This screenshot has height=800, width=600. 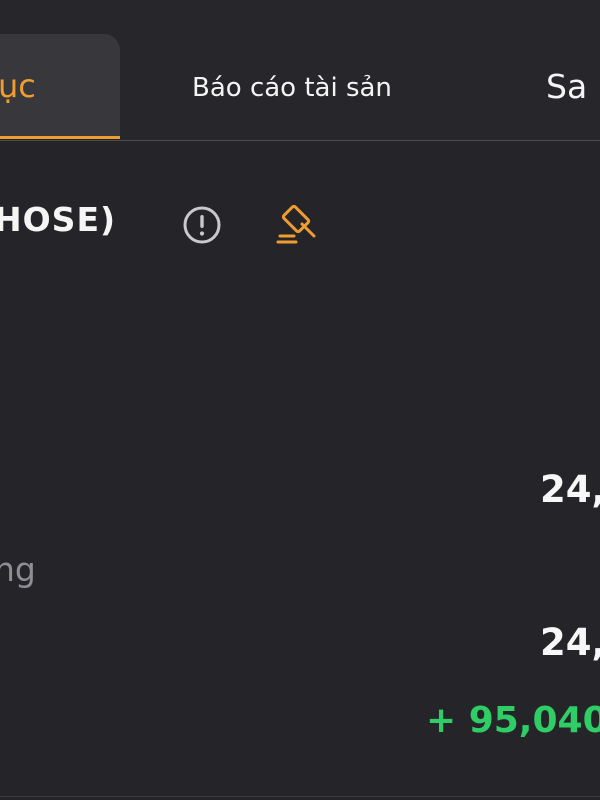 I want to click on tab-next-label: Sa, so click(x=567, y=86).